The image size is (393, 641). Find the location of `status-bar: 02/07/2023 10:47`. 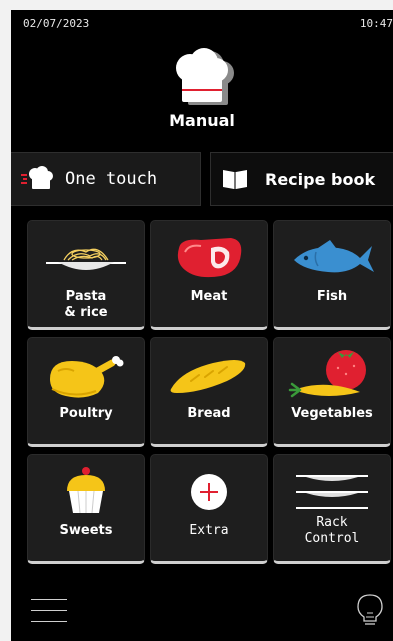

status-bar: 02/07/2023 10:47 is located at coordinates (208, 23).